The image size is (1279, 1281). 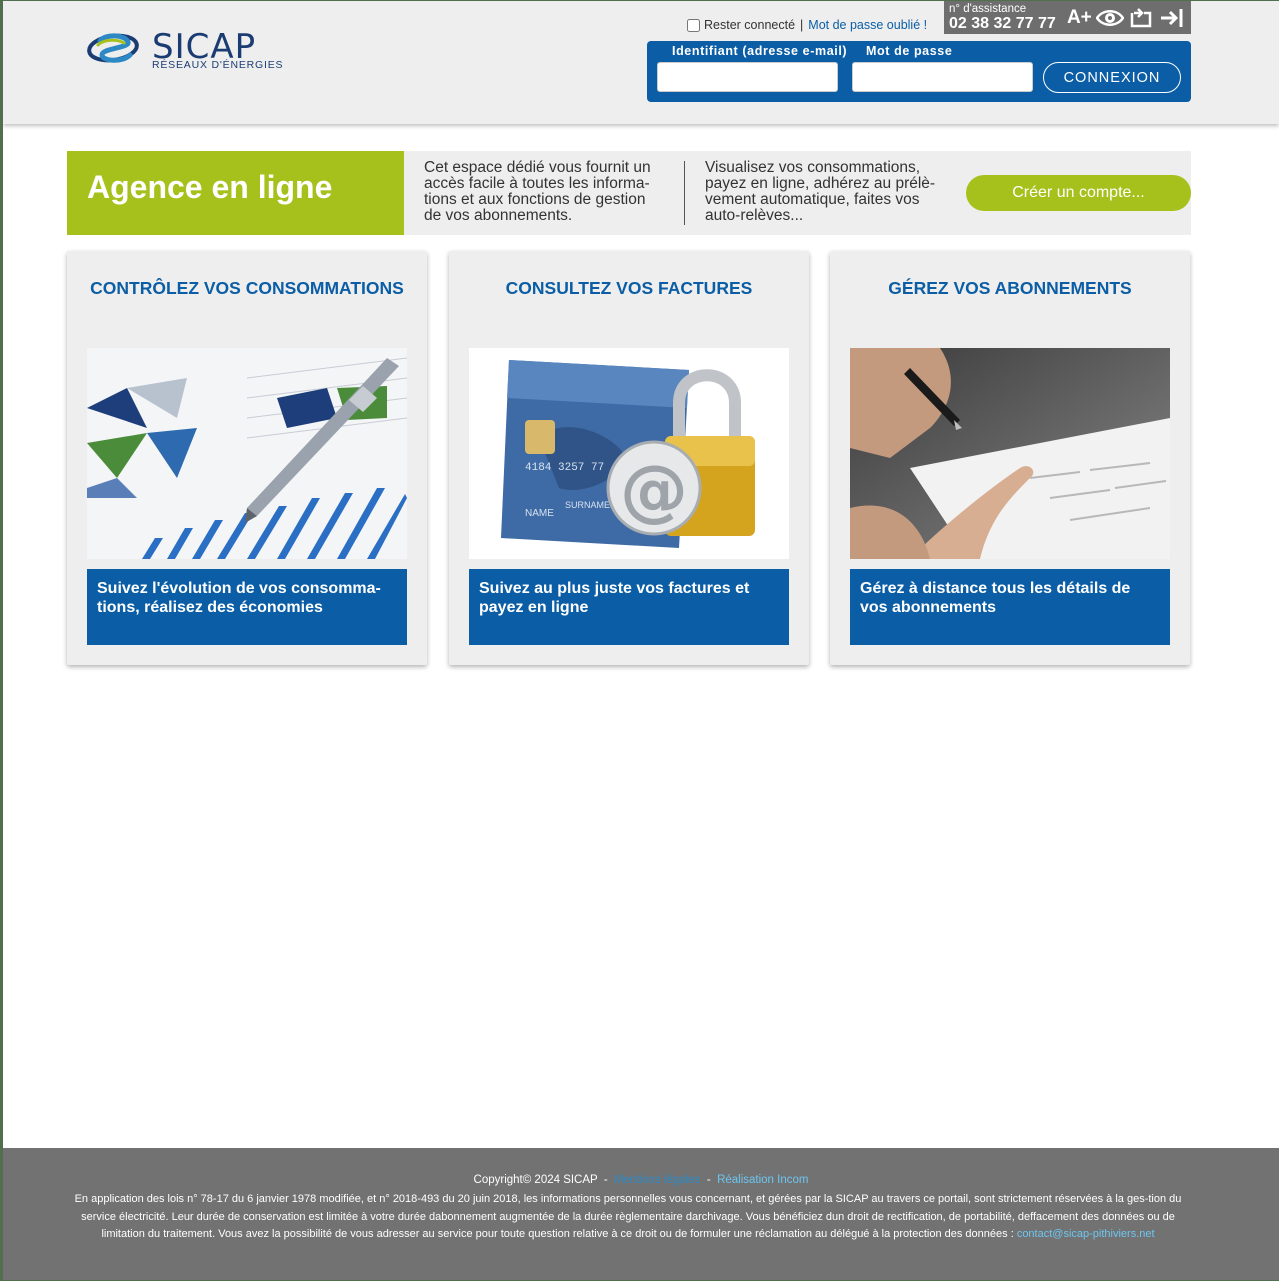 I want to click on remember-me-label: Rester connecté, so click(x=750, y=25).